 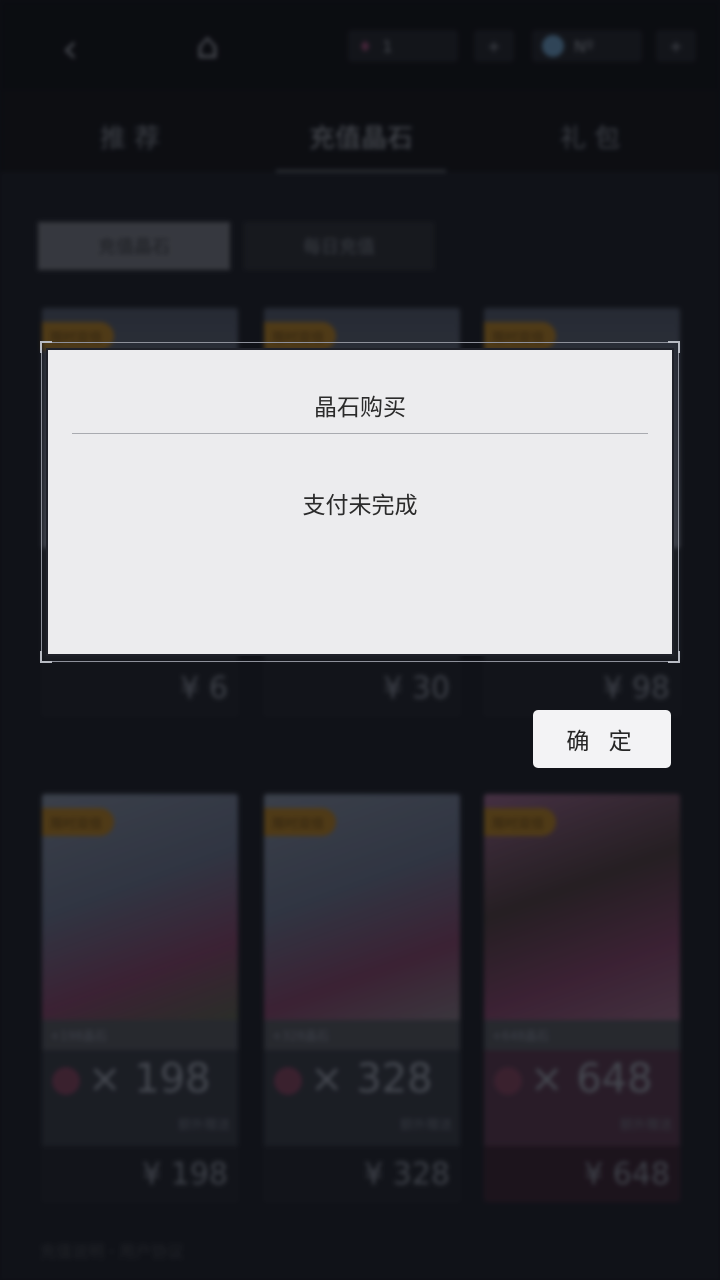 What do you see at coordinates (360, 408) in the screenshot?
I see `dialog-title: 晶石购买` at bounding box center [360, 408].